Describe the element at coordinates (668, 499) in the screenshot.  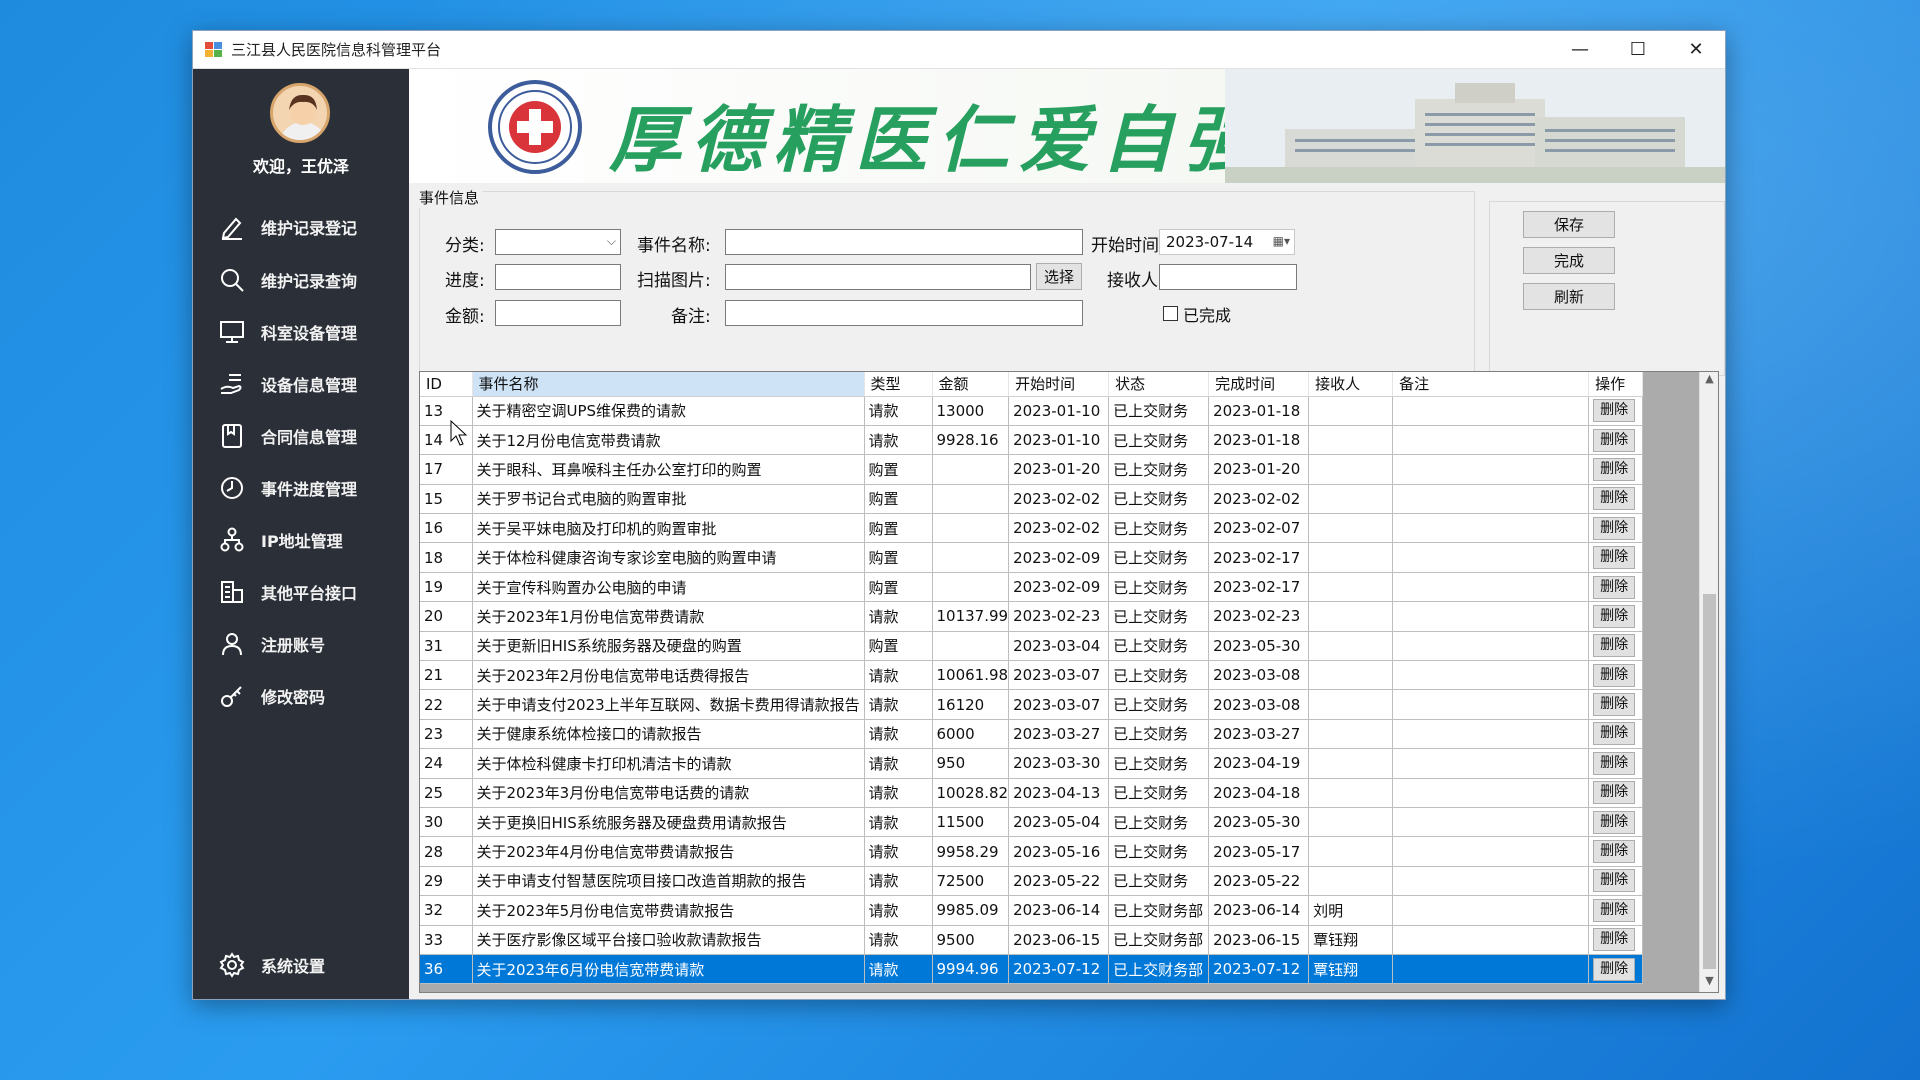
I see `cell-event-name: 关于罗书记台式电脑的购置审批` at that location.